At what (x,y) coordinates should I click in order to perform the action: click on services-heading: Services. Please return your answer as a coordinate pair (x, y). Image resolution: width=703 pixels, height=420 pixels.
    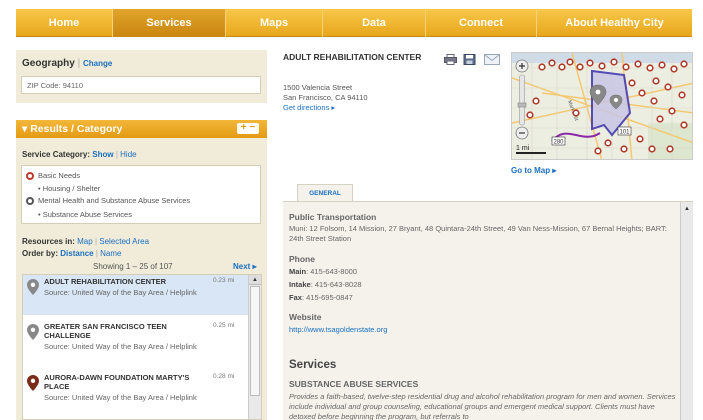
    Looking at the image, I should click on (313, 365).